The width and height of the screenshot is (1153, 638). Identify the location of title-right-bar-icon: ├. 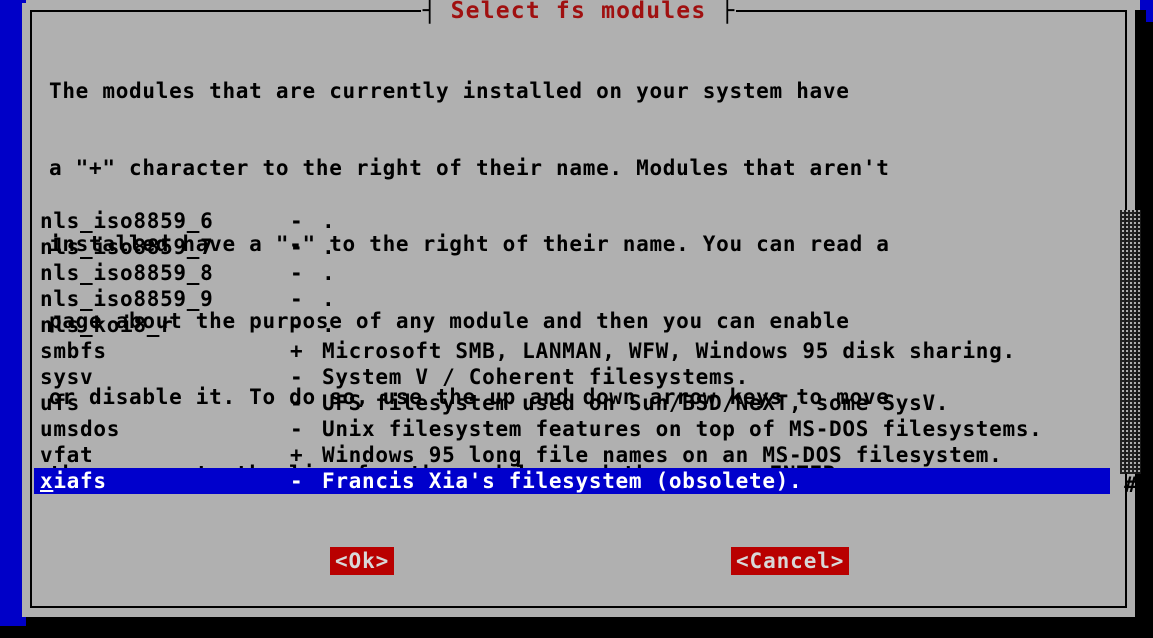
(727, 12).